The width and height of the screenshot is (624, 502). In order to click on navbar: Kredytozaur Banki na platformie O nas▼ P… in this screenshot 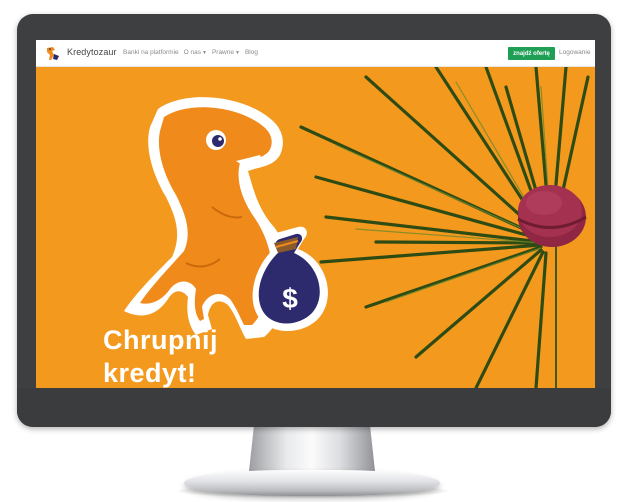, I will do `click(315, 53)`.